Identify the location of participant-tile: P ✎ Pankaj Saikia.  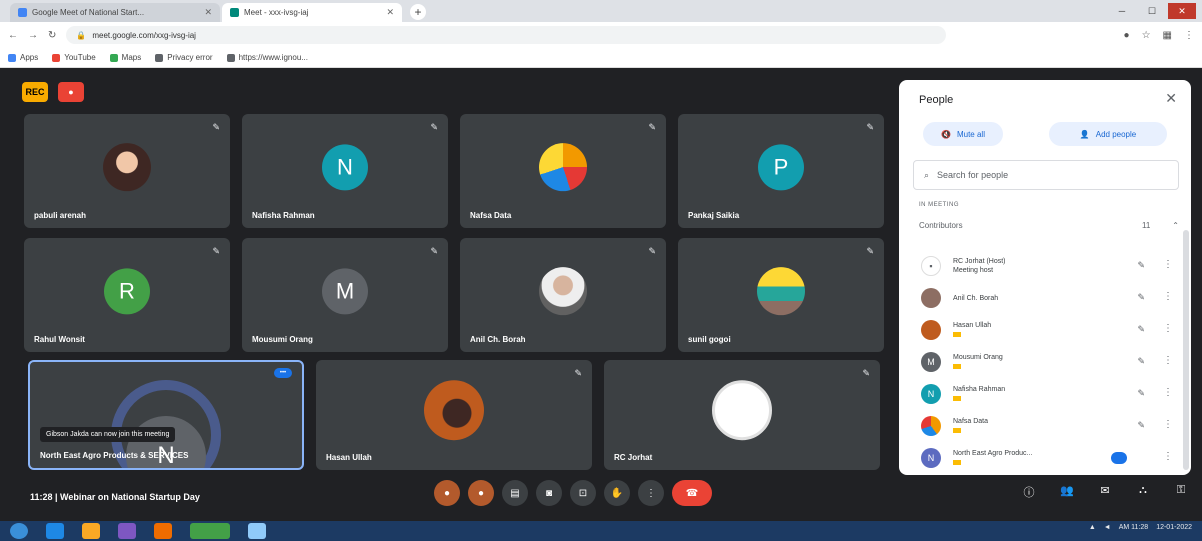
(781, 171).